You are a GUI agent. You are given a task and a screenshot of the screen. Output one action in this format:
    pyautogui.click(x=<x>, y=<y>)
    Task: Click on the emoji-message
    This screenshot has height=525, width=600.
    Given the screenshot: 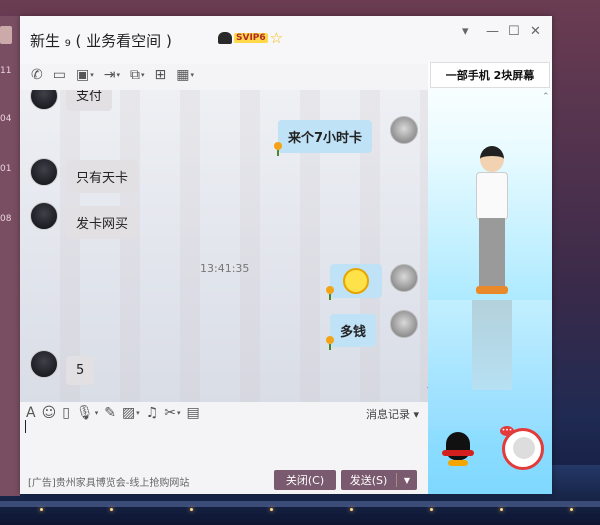 What is the action you would take?
    pyautogui.click(x=356, y=281)
    